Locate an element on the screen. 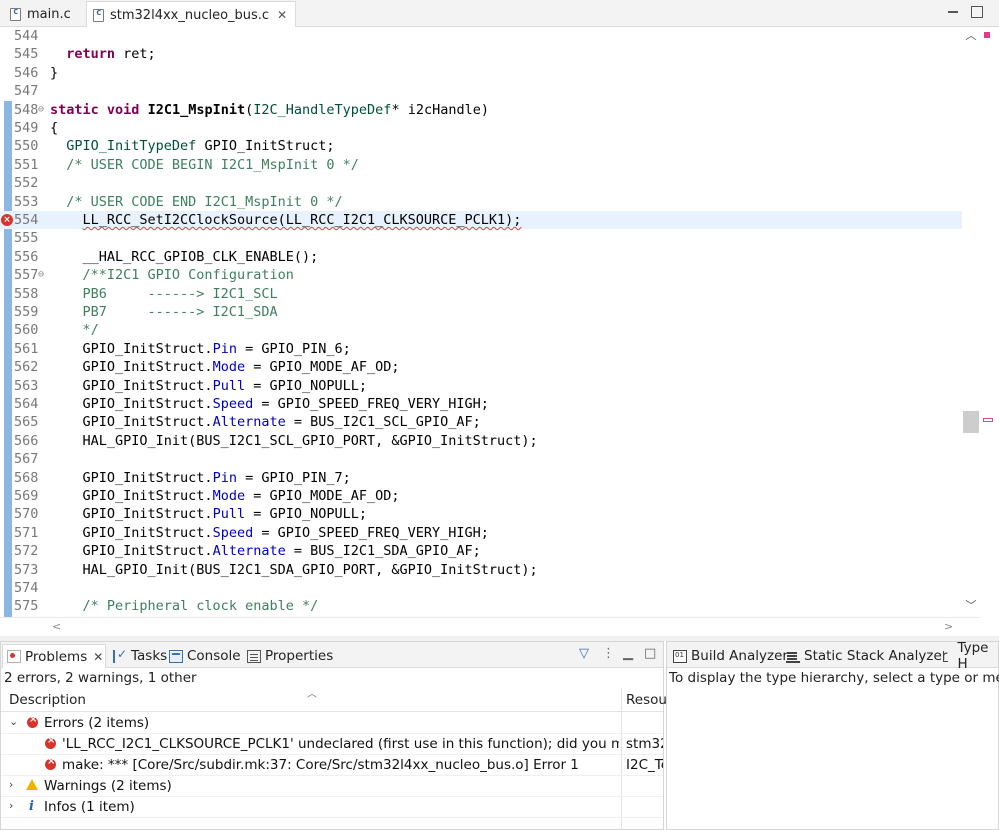  code-line: 557 ⊖ /**I2C1 GPIO Configuration is located at coordinates (481, 275).